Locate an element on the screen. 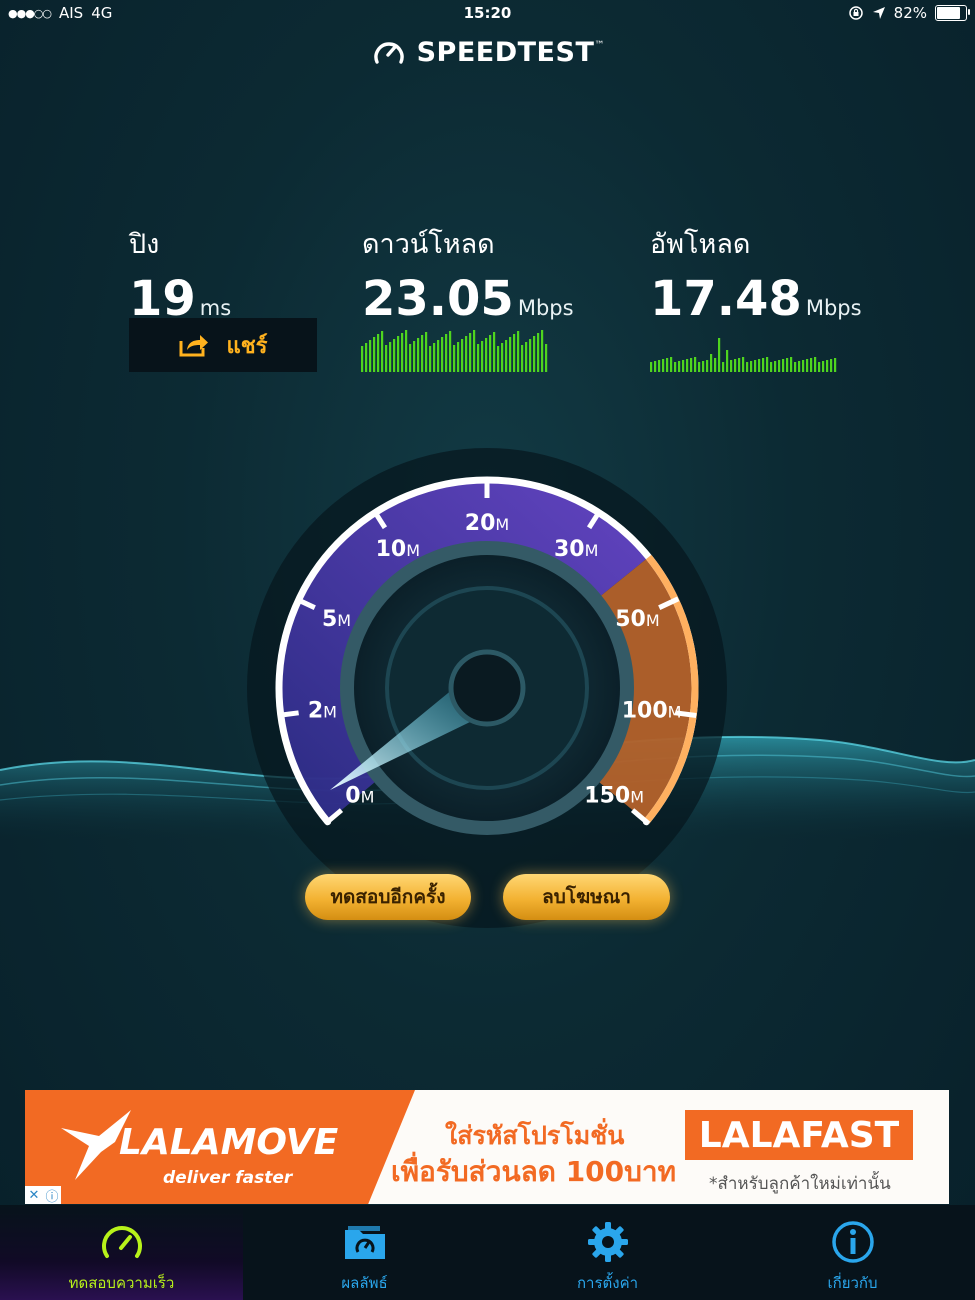 This screenshot has width=975, height=1300. tab-about: เกี่ยวกับ is located at coordinates (852, 1252).